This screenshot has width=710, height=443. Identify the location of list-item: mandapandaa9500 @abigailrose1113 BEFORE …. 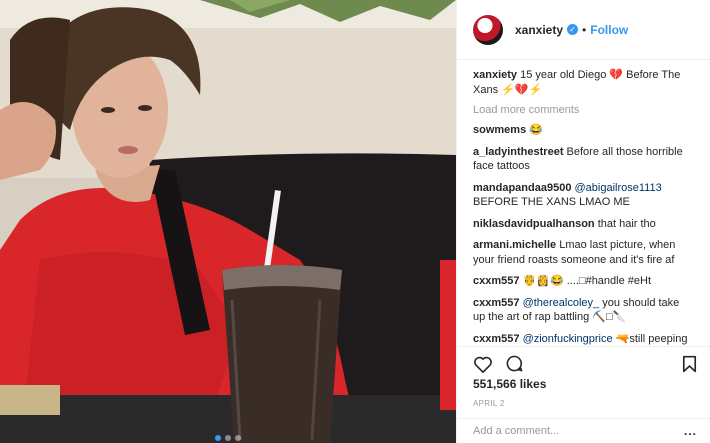
(583, 195).